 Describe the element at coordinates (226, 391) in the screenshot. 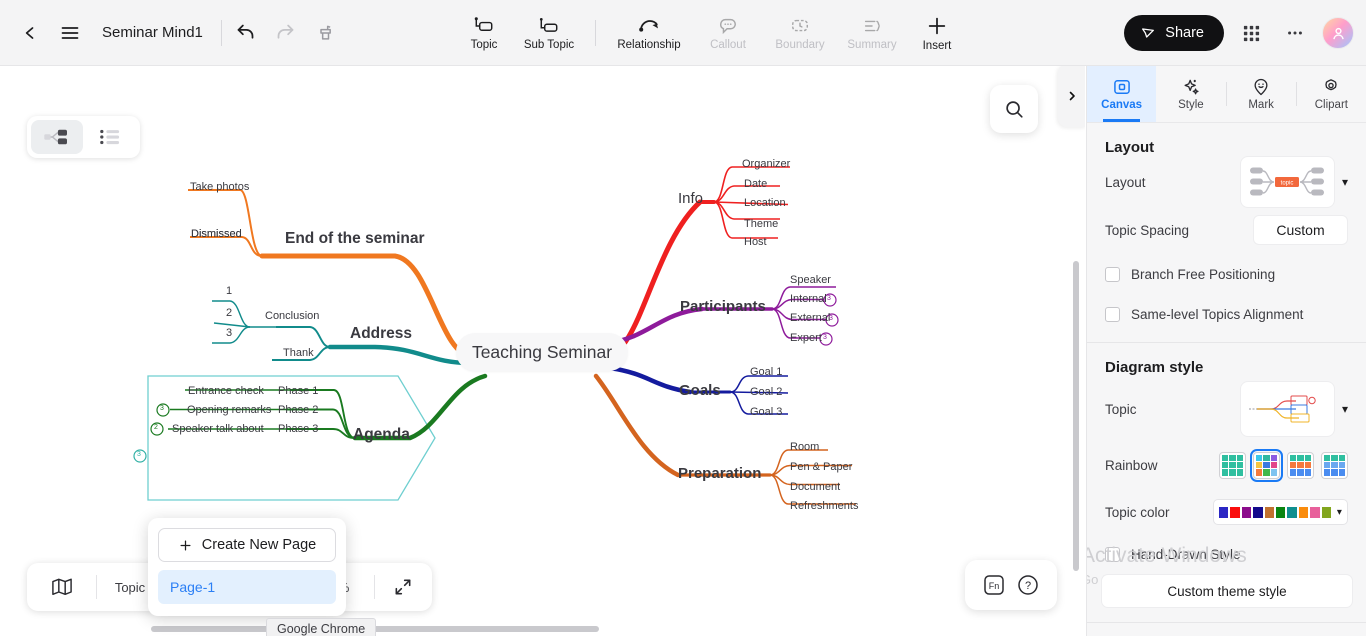

I see `node-entrance-check: Entrance check` at that location.